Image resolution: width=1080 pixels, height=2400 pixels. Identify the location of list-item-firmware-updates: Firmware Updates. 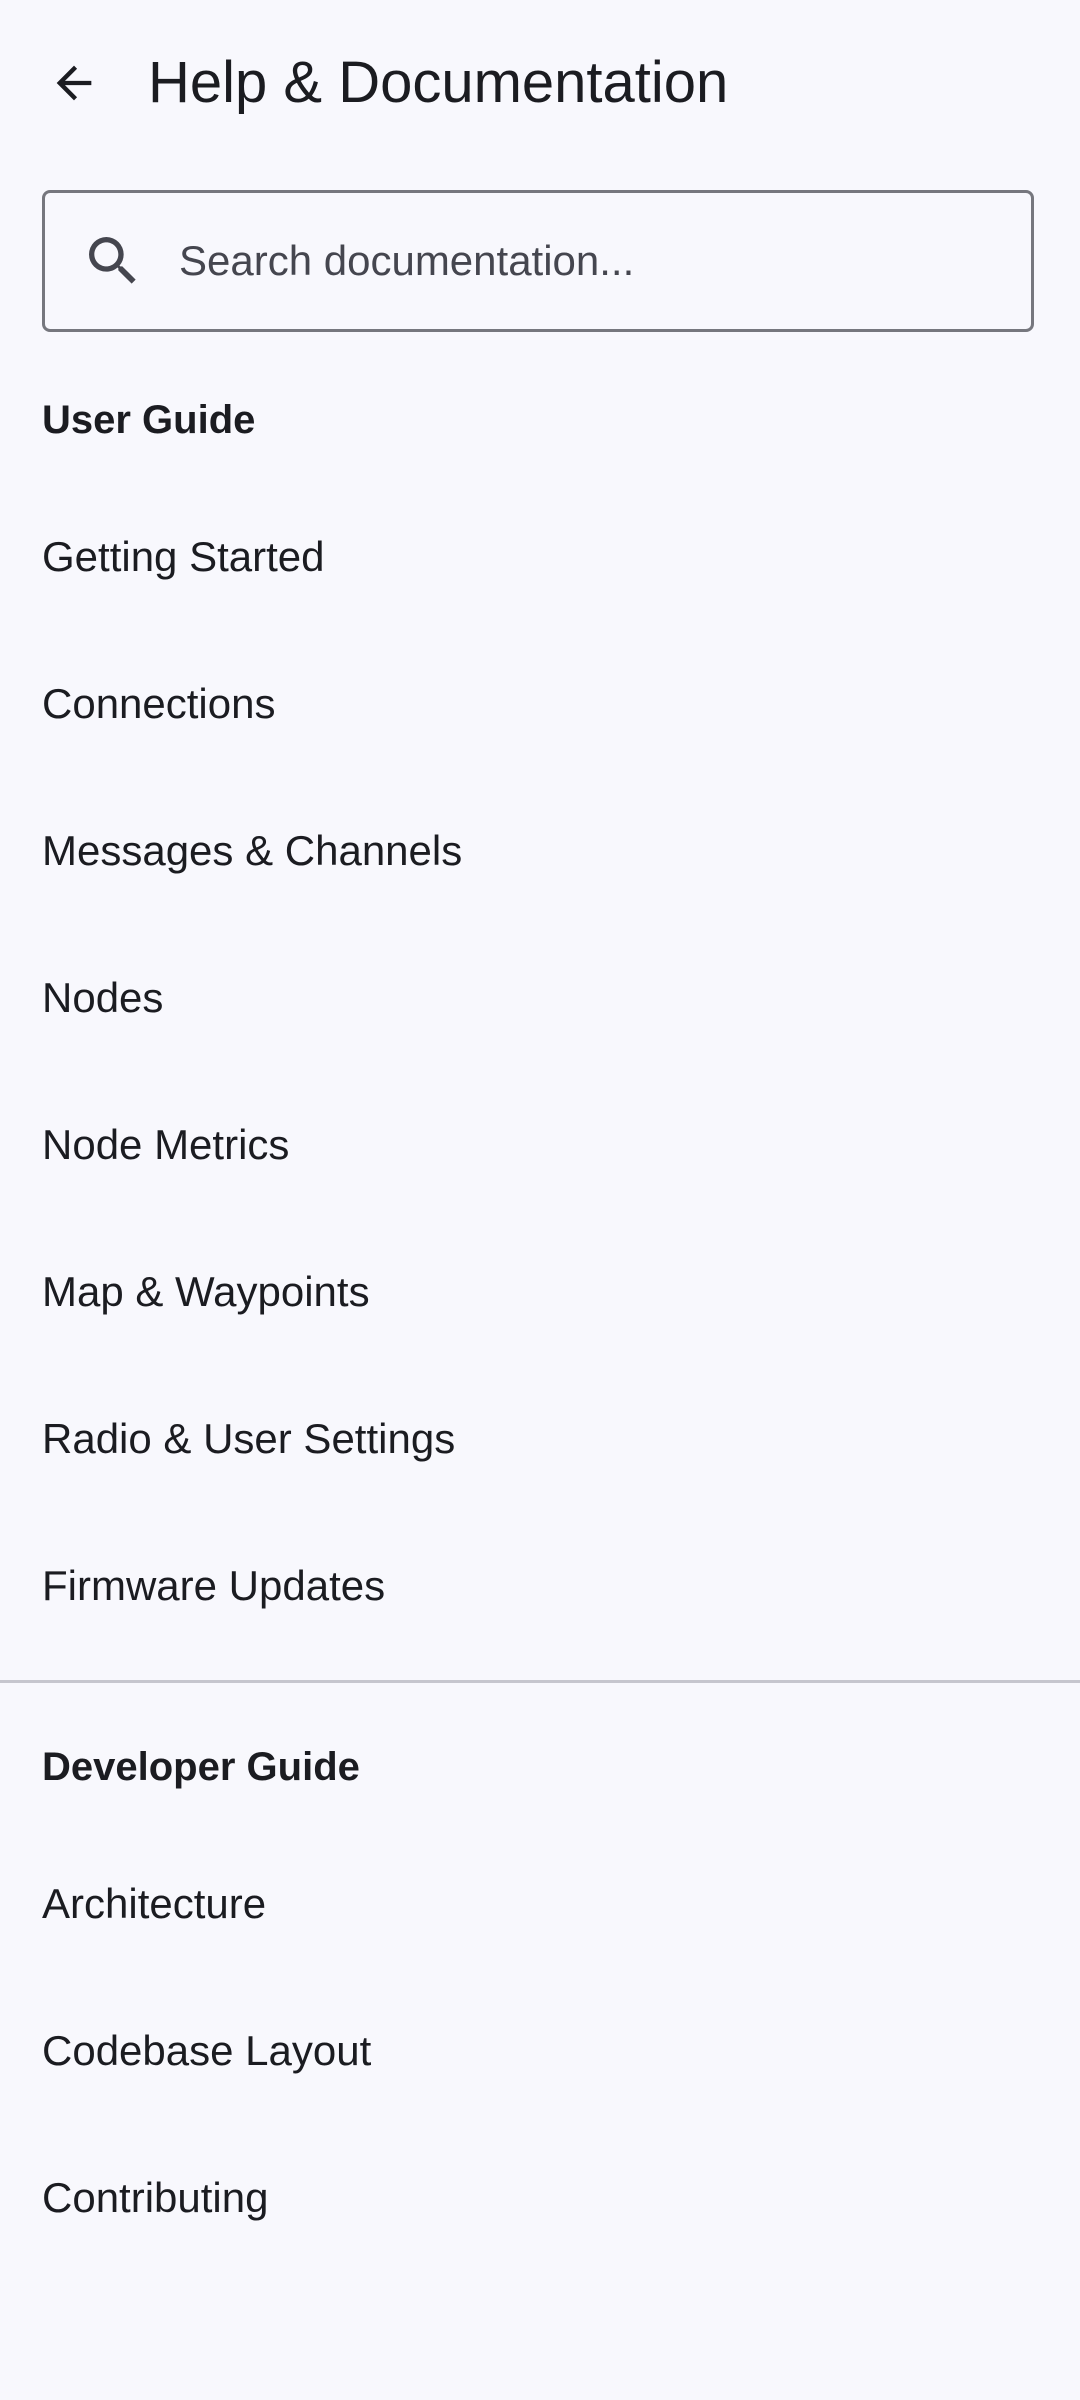
(540, 1586).